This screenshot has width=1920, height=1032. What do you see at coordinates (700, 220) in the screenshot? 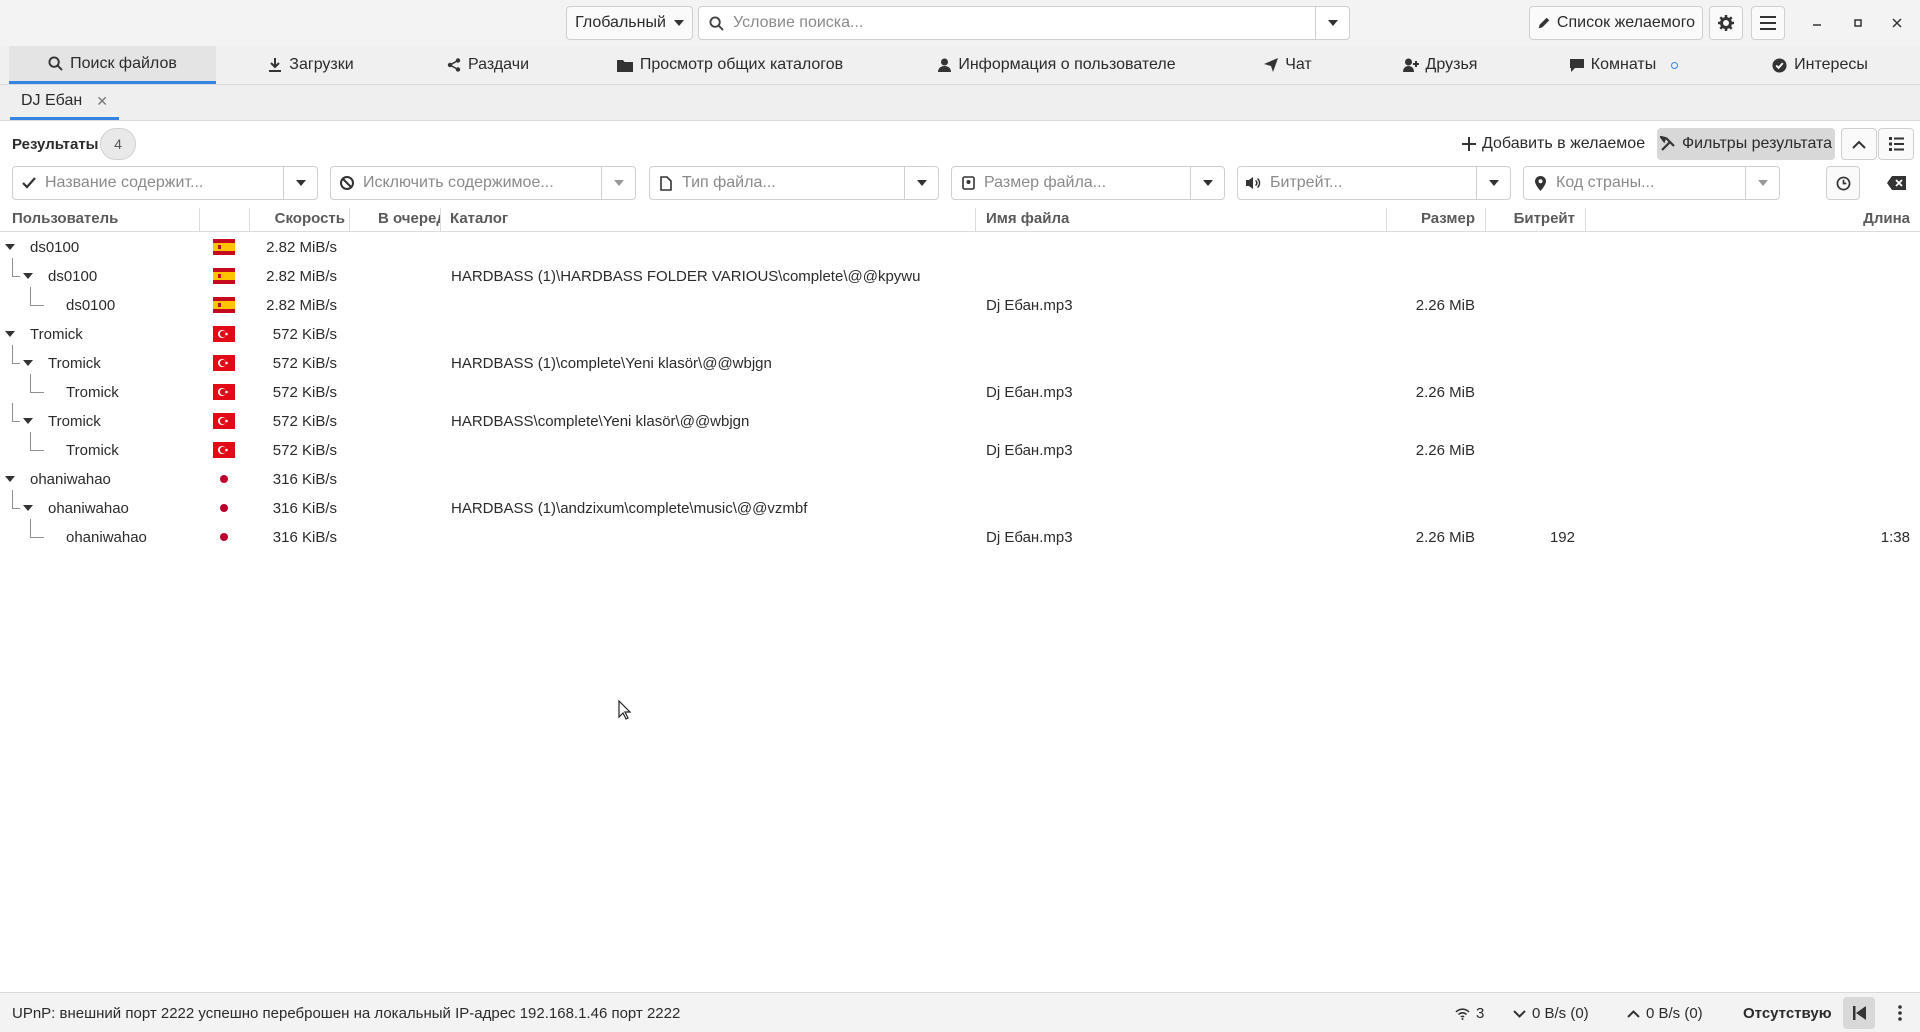
I see `column-header-folder: Каталог` at bounding box center [700, 220].